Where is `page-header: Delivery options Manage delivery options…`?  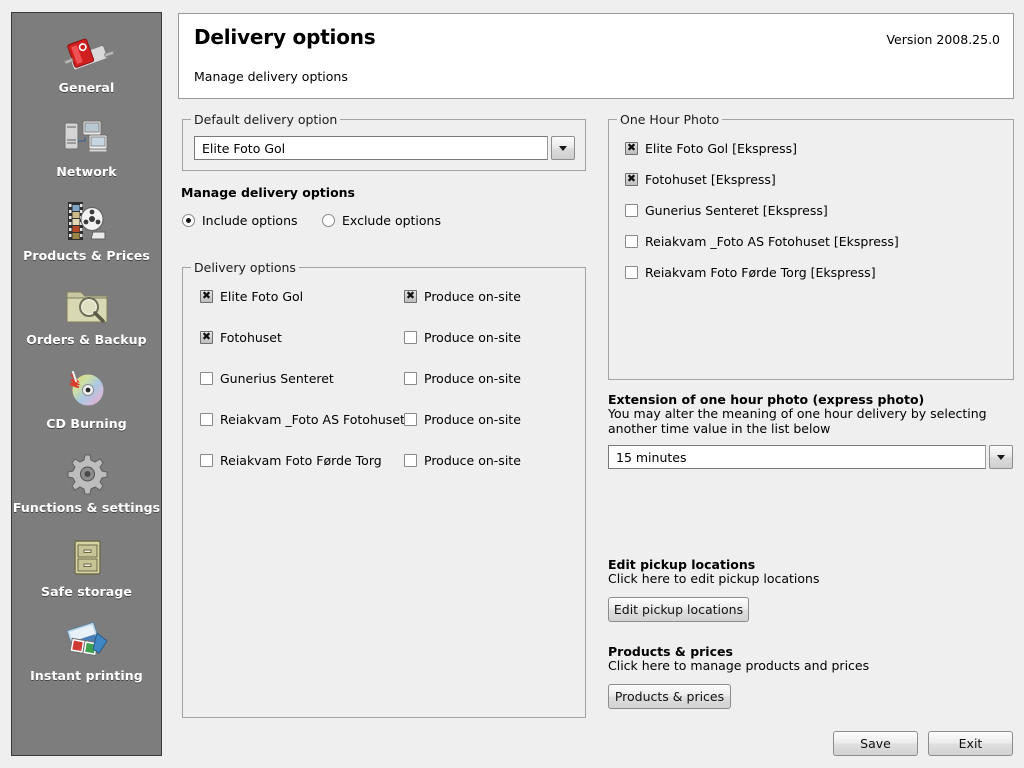 page-header: Delivery options Manage delivery options… is located at coordinates (596, 56).